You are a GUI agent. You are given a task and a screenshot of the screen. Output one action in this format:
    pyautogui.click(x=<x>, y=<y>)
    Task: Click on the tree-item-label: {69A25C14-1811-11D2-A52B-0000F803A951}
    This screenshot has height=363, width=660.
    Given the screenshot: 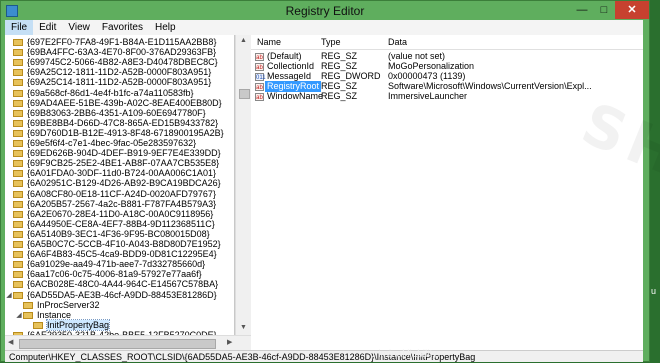 What is the action you would take?
    pyautogui.click(x=119, y=82)
    